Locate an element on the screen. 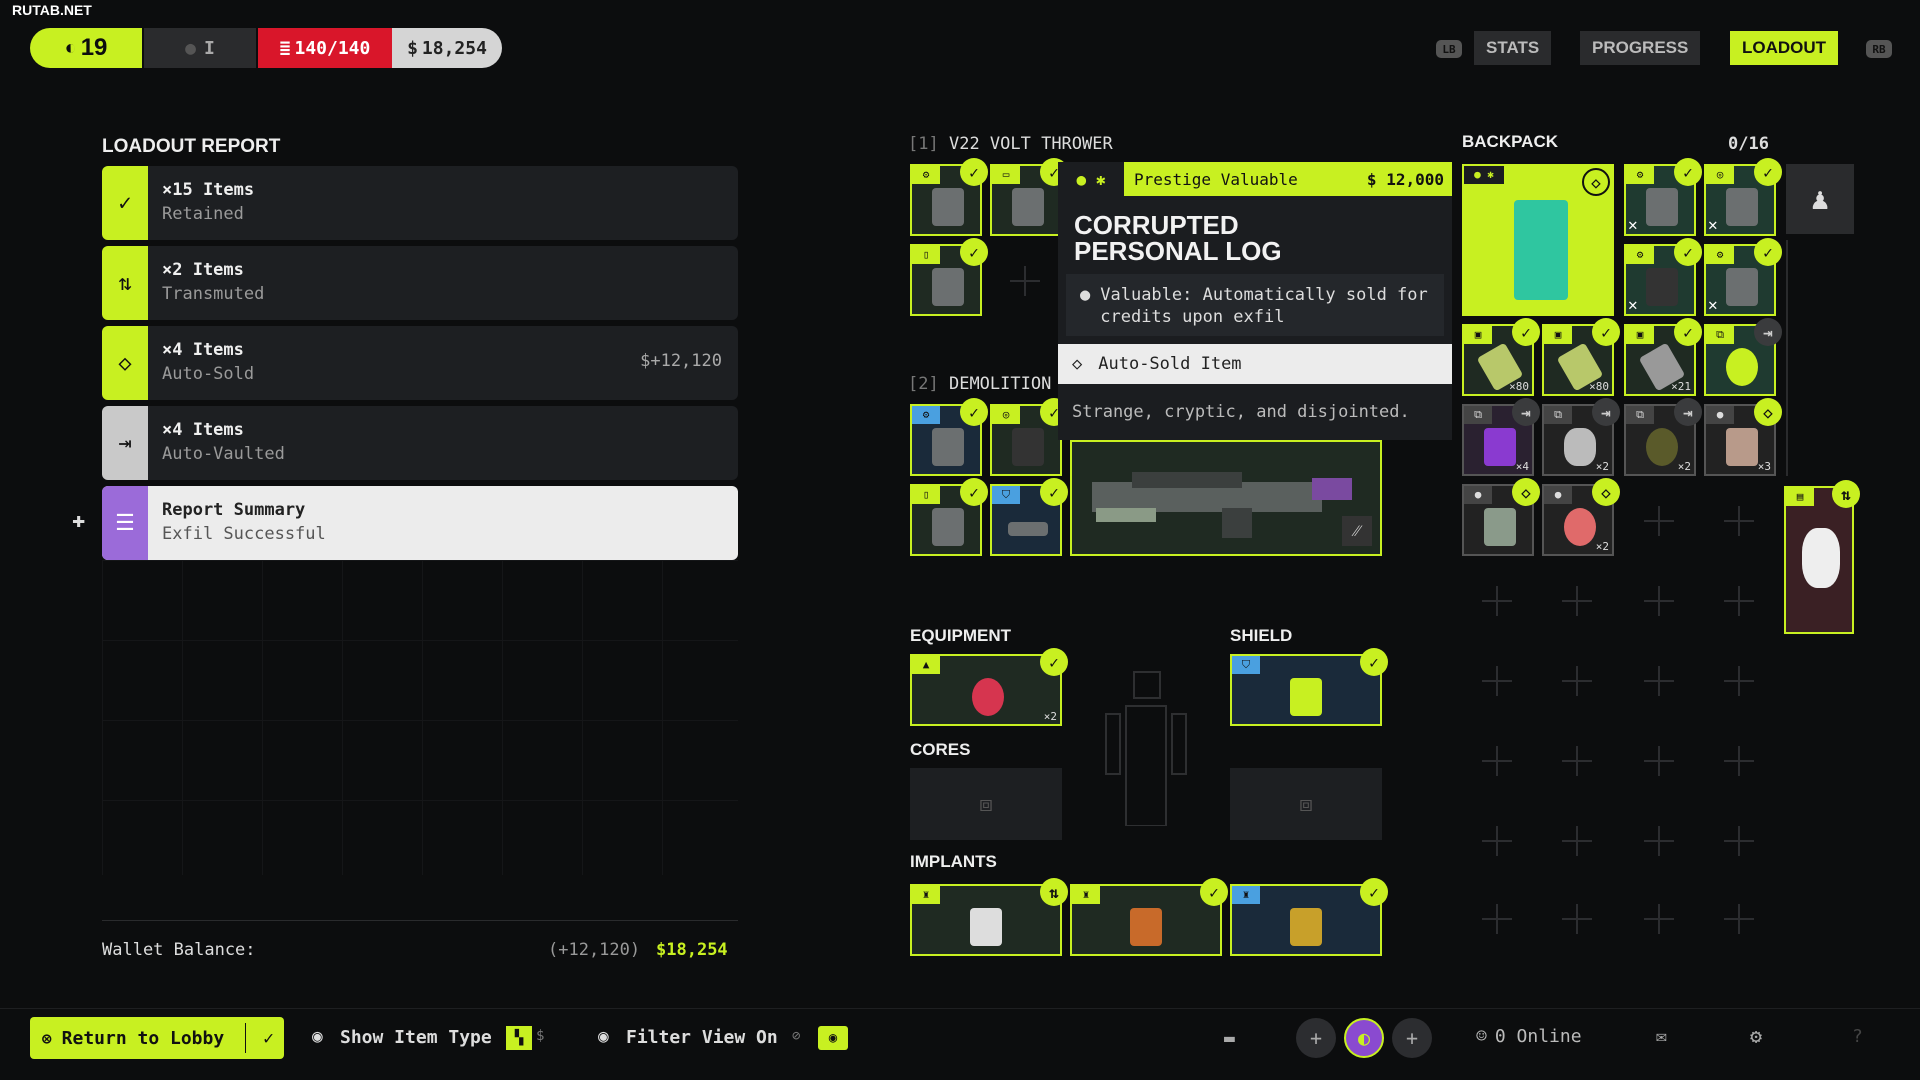  report-row-auto-sold: ◇ ×4 Items Auto-Sold $+12,120 is located at coordinates (420, 363).